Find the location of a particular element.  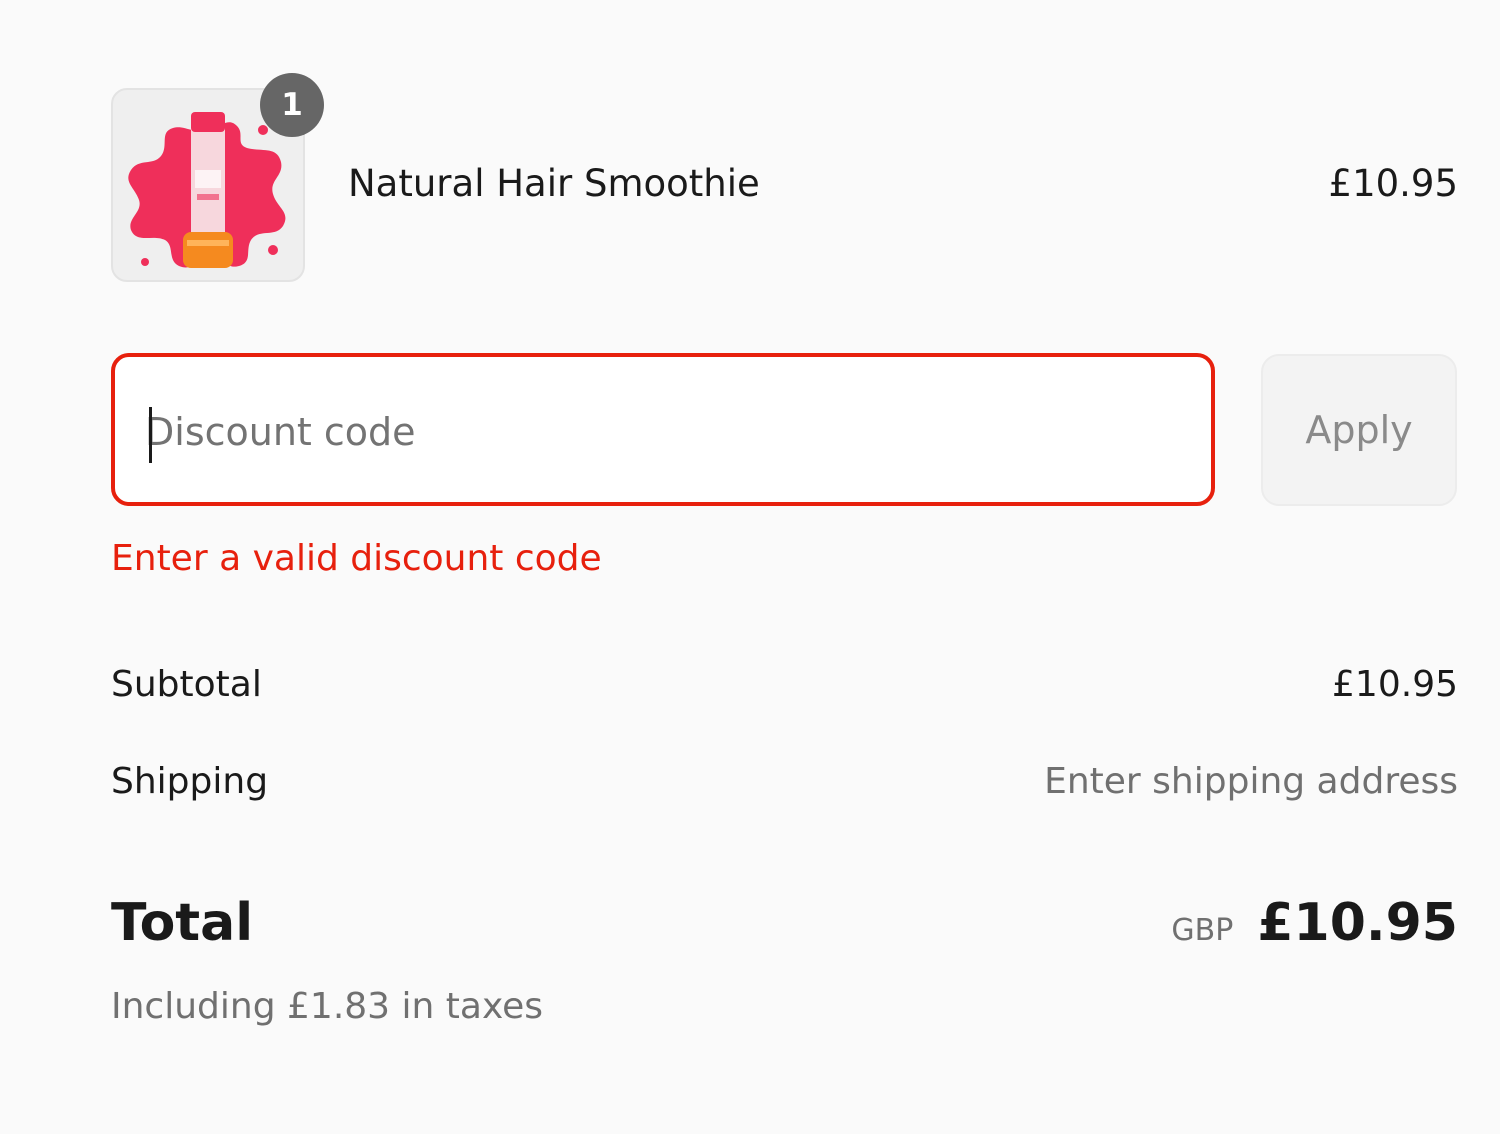

discount-code-input is located at coordinates (645, 432).